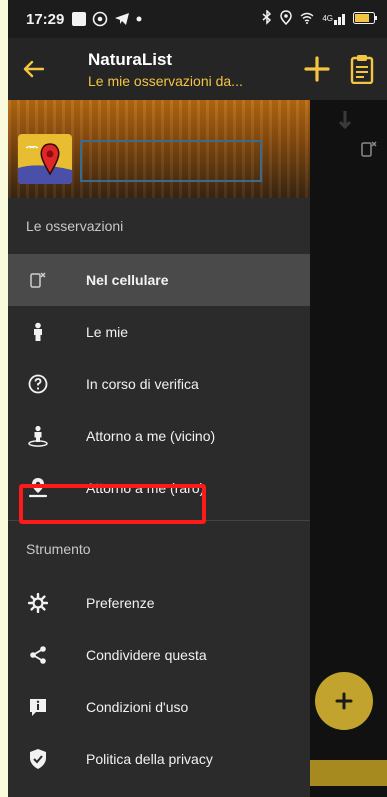 Image resolution: width=387 pixels, height=797 pixels. I want to click on battery-icon, so click(365, 19).